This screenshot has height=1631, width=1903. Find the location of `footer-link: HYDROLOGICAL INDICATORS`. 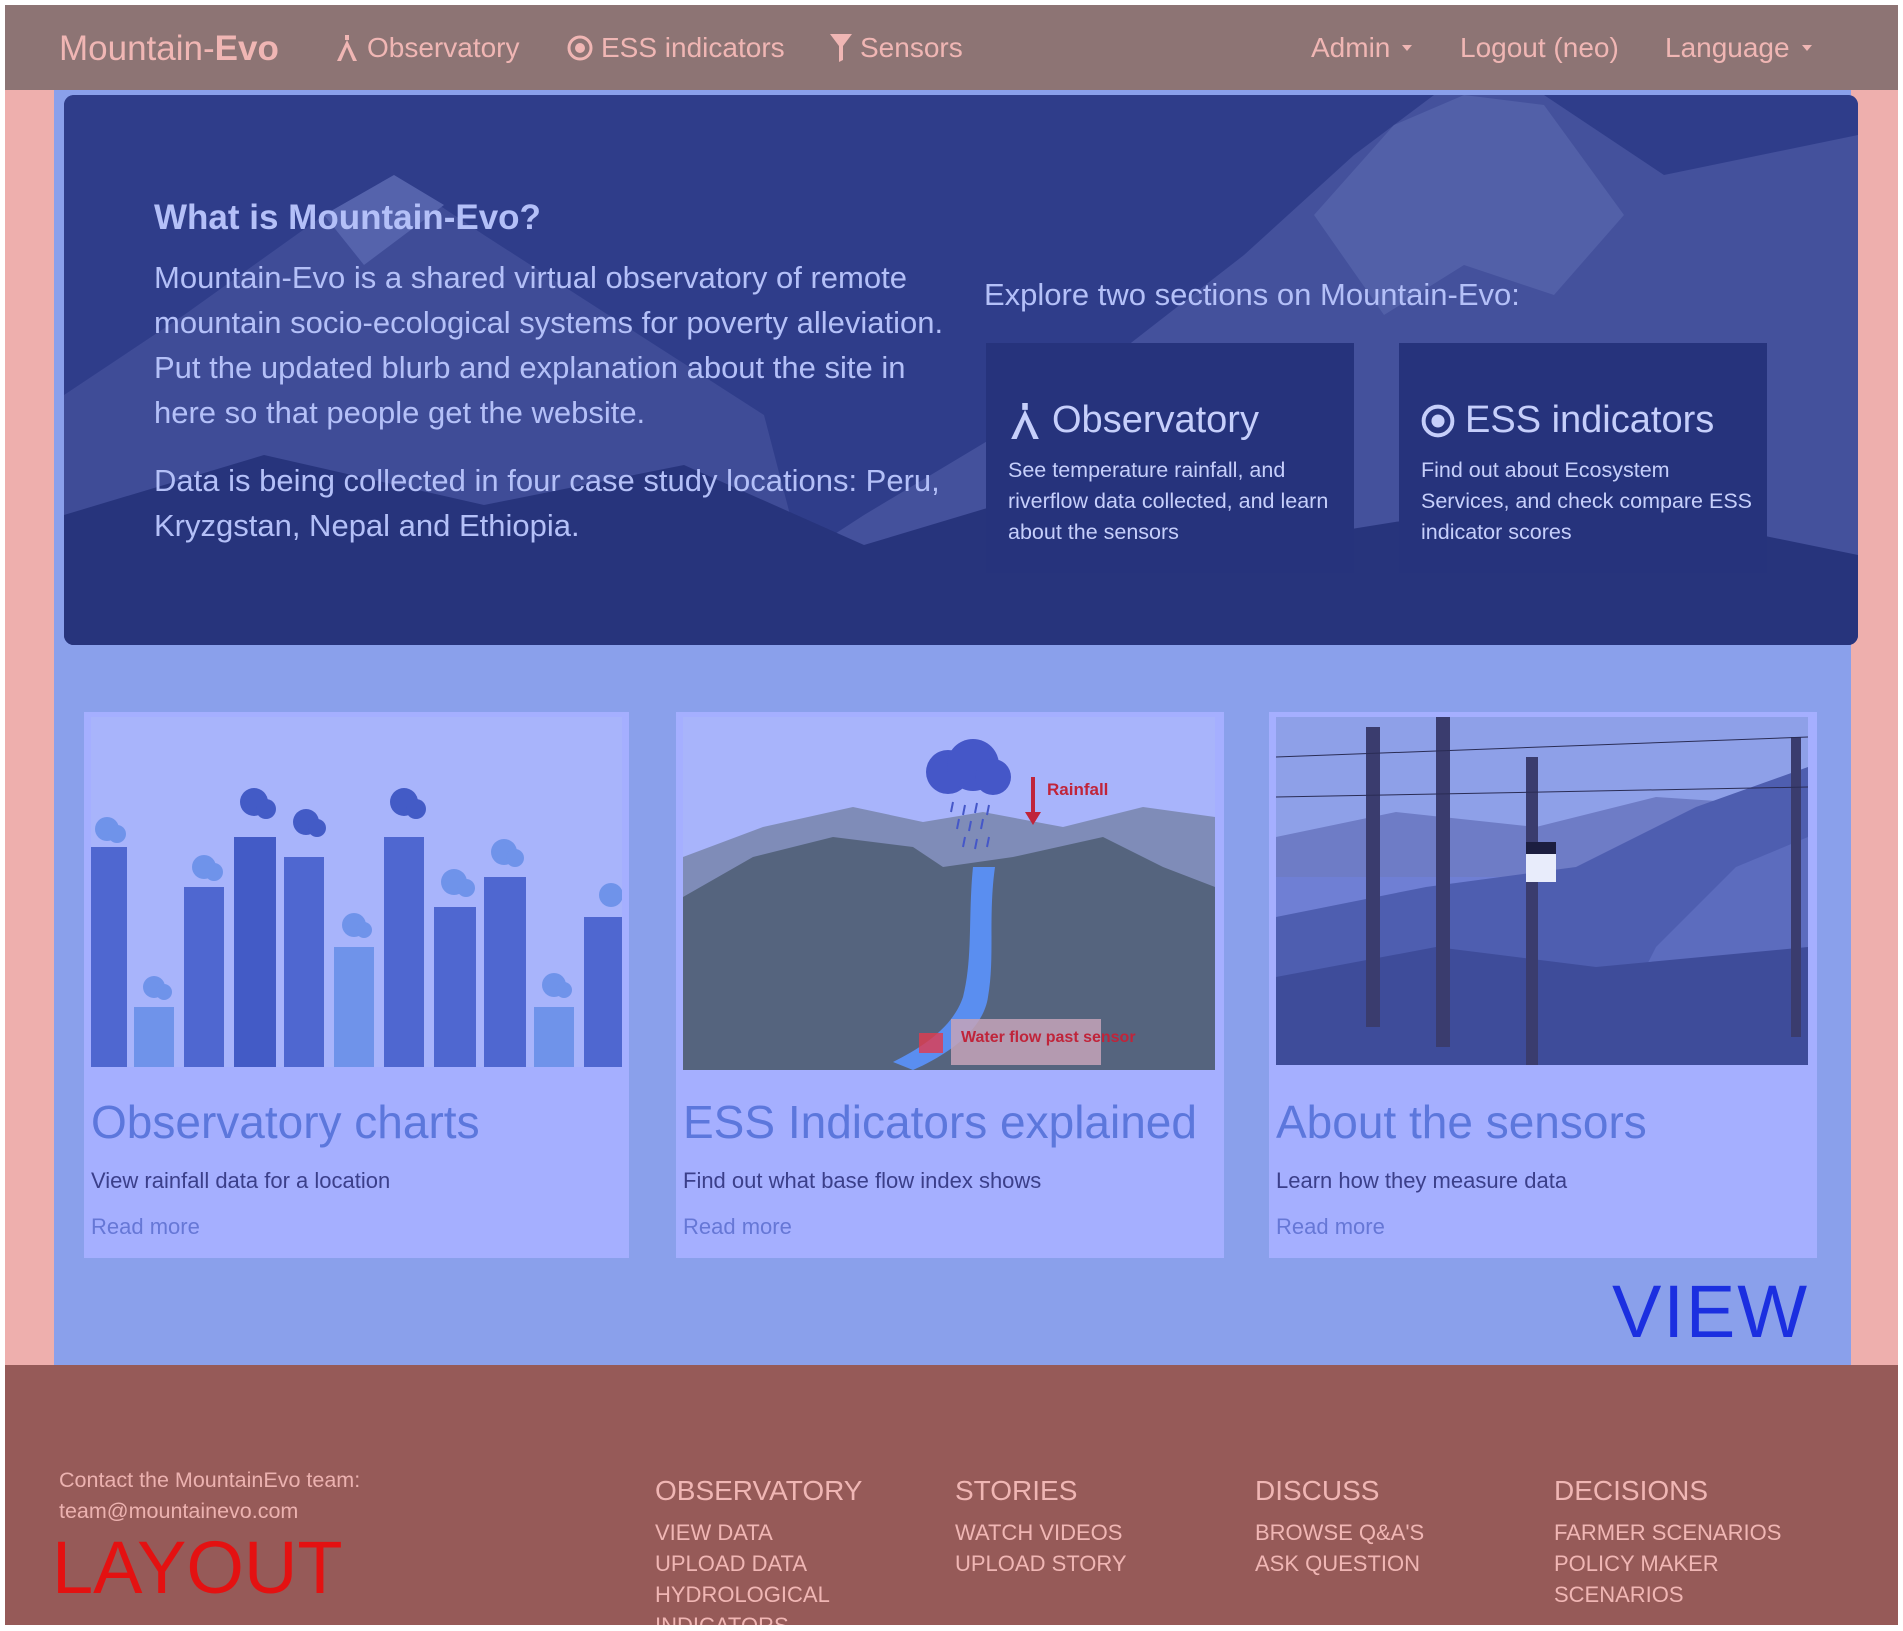

footer-link: HYDROLOGICAL INDICATORS is located at coordinates (775, 1602).